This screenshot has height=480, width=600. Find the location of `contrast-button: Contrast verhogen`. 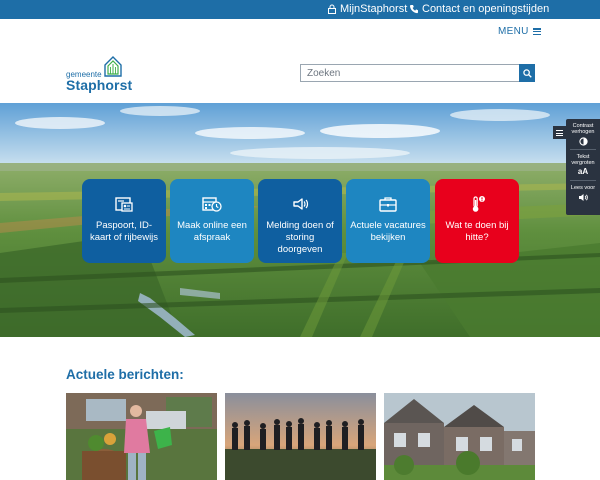

contrast-button: Contrast verhogen is located at coordinates (583, 132).